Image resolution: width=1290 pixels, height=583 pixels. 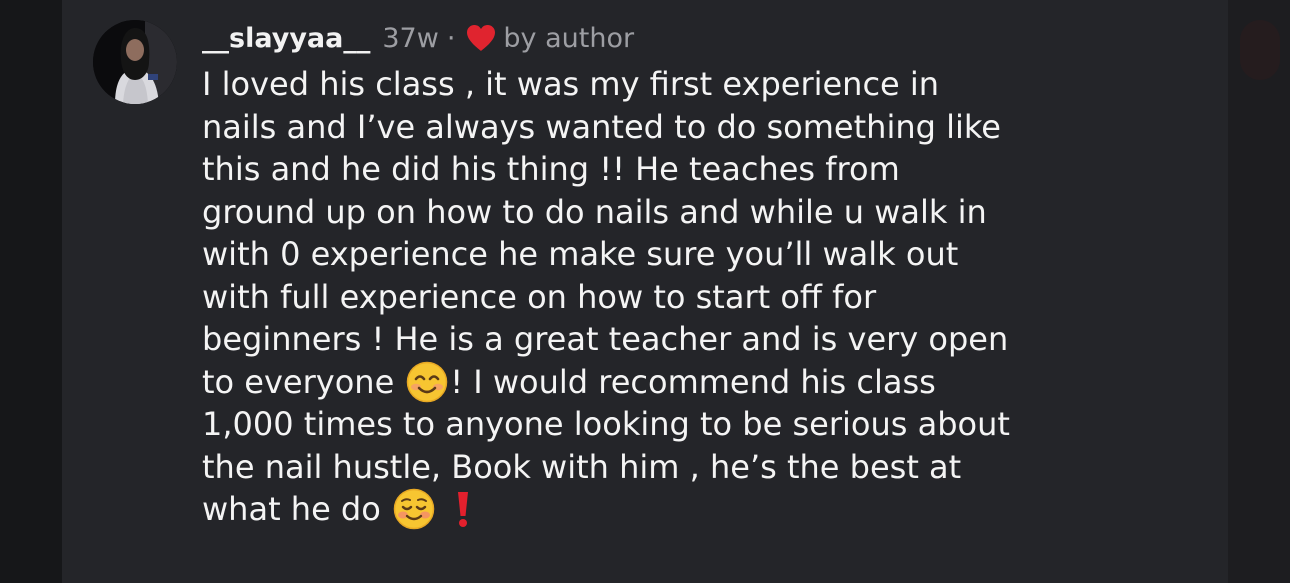 I want to click on heart-icon, so click(x=481, y=38).